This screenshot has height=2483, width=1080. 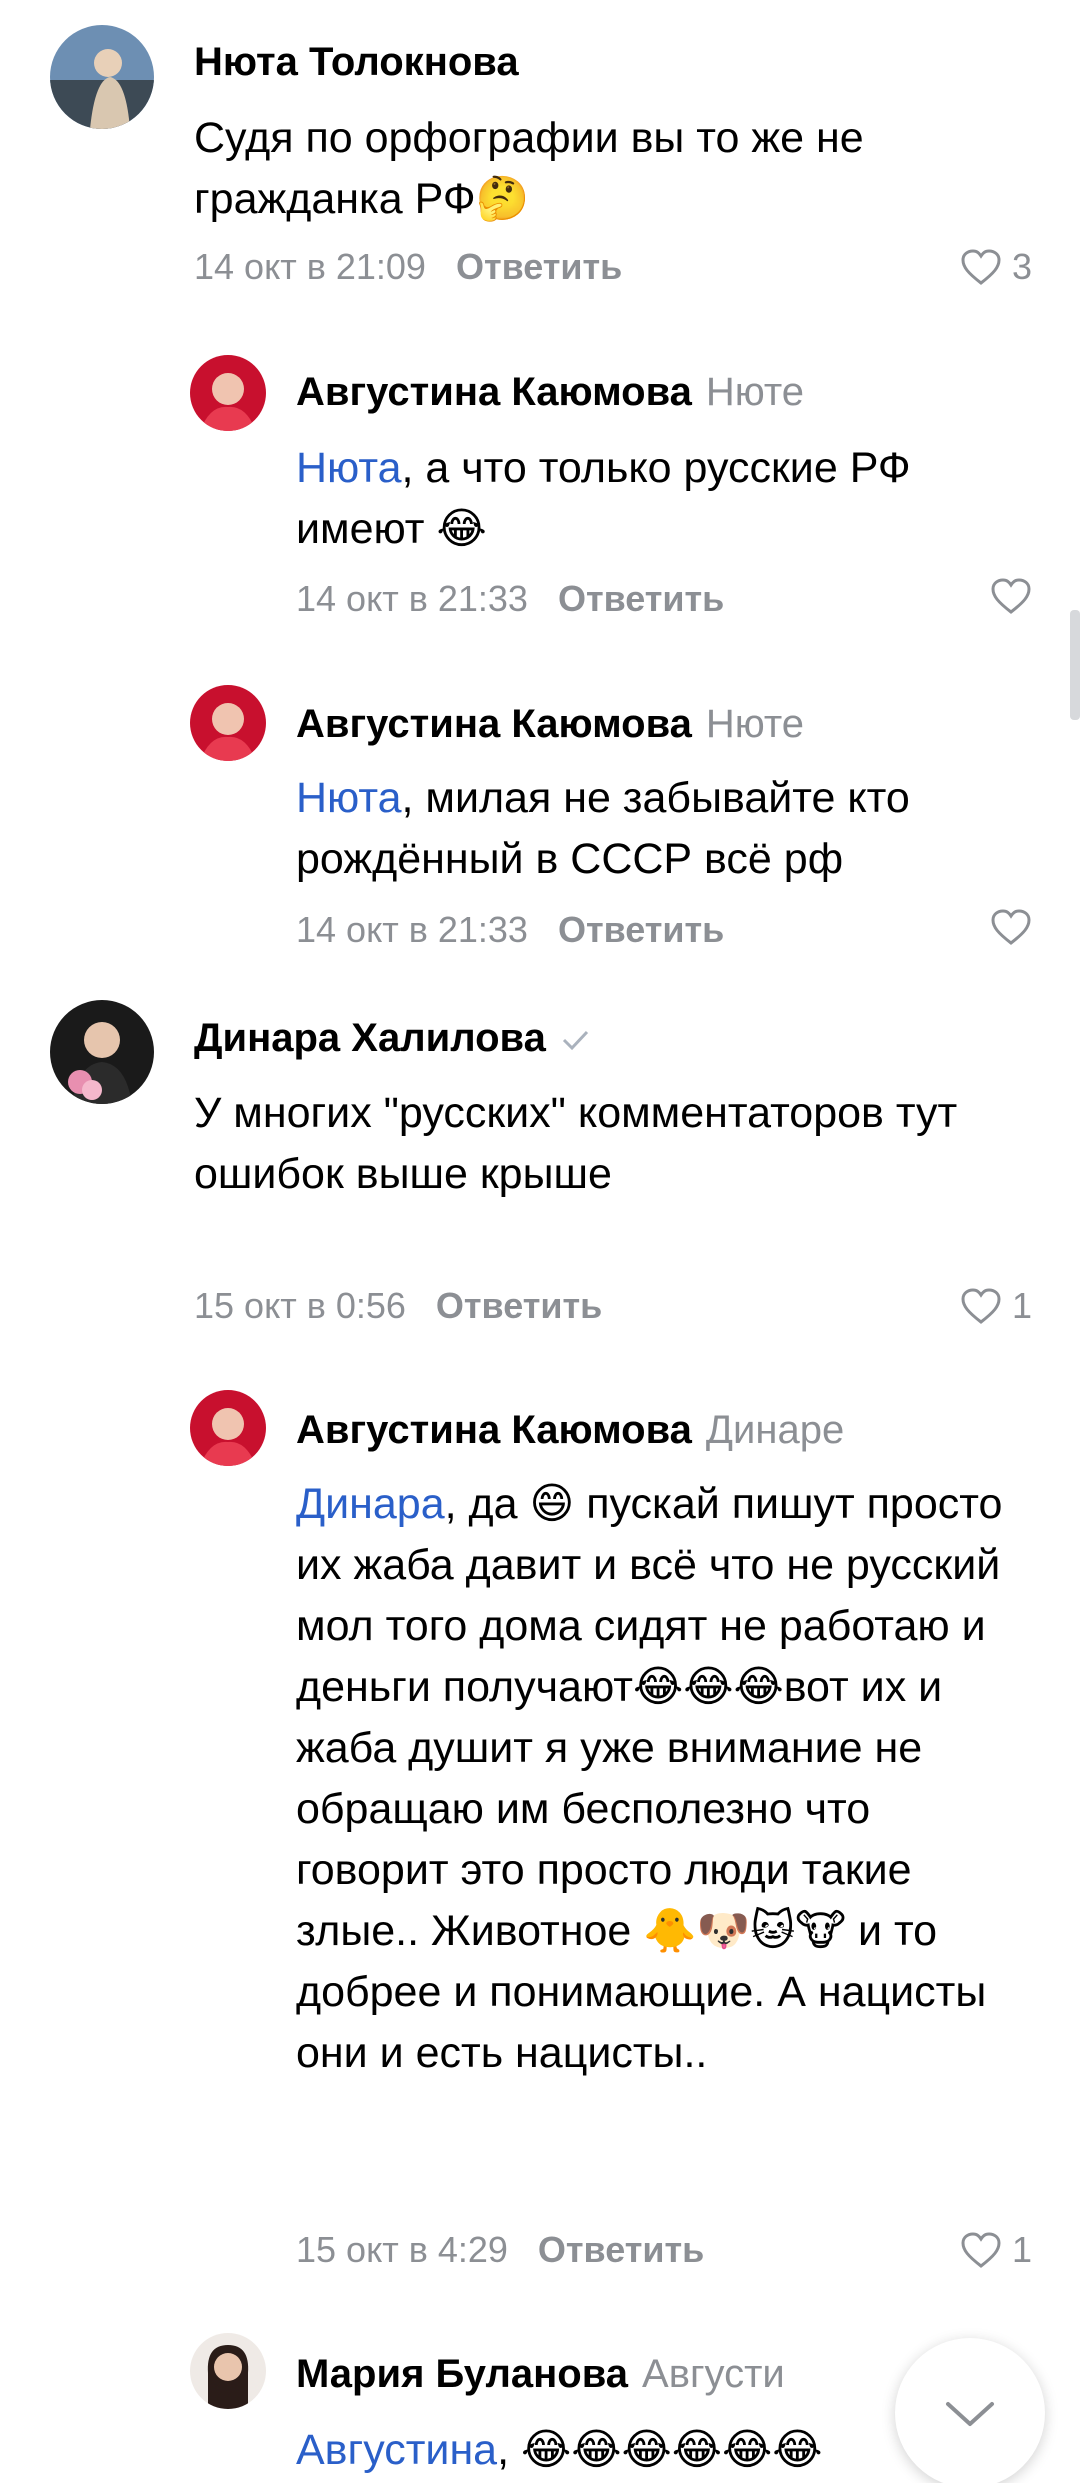 I want to click on chevron-down-icon, so click(x=970, y=2414).